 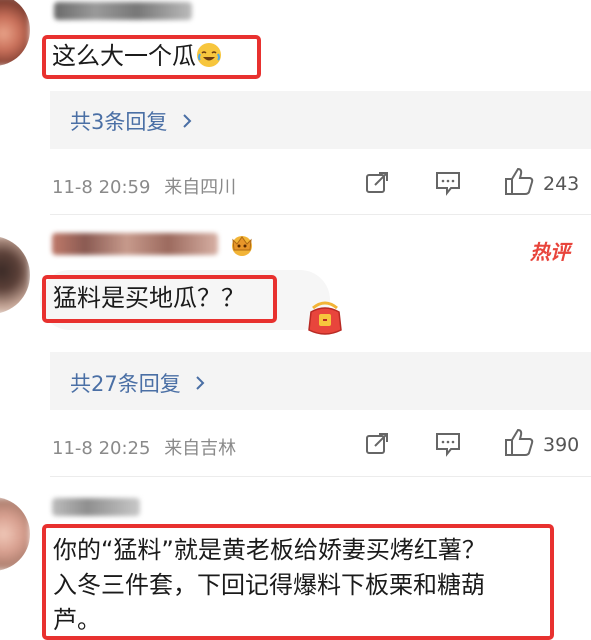 What do you see at coordinates (325, 318) in the screenshot?
I see `lucky-bag-sticker-icon` at bounding box center [325, 318].